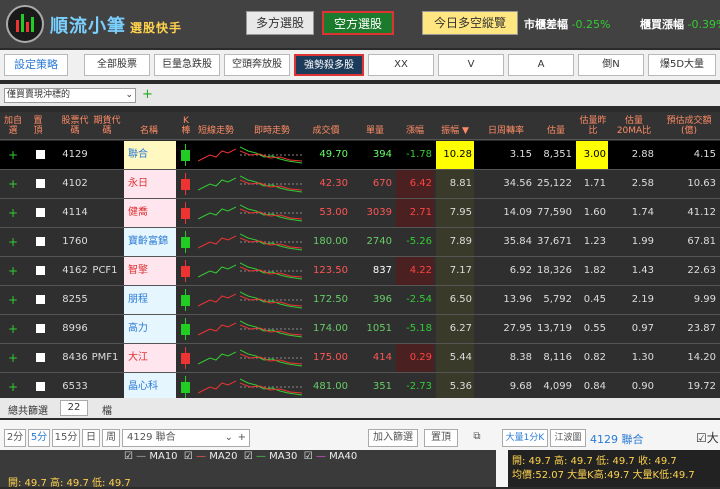  Describe the element at coordinates (70, 95) in the screenshot. I see `target-select: 僅買賣現沖標的 ⌄` at that location.